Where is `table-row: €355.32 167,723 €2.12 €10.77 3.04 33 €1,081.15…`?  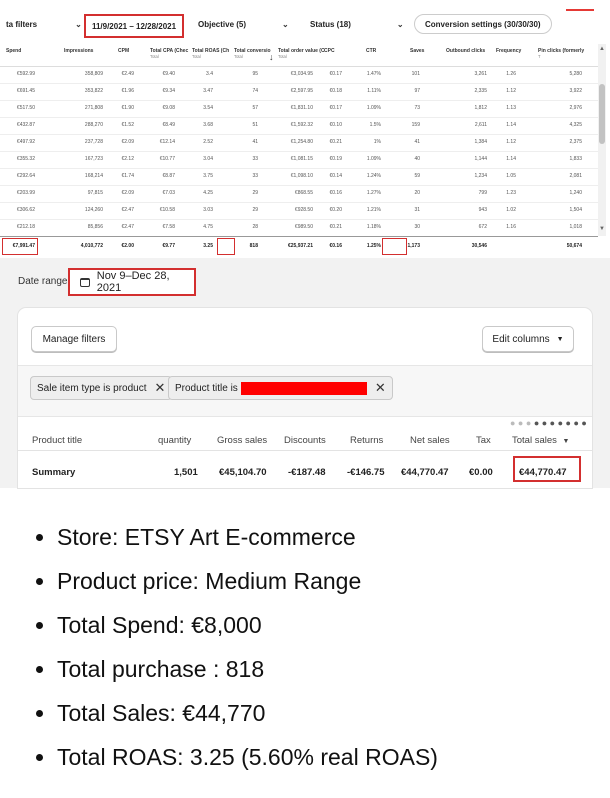
table-row: €355.32 167,723 €2.12 €10.77 3.04 33 €1,081.15… is located at coordinates (299, 160).